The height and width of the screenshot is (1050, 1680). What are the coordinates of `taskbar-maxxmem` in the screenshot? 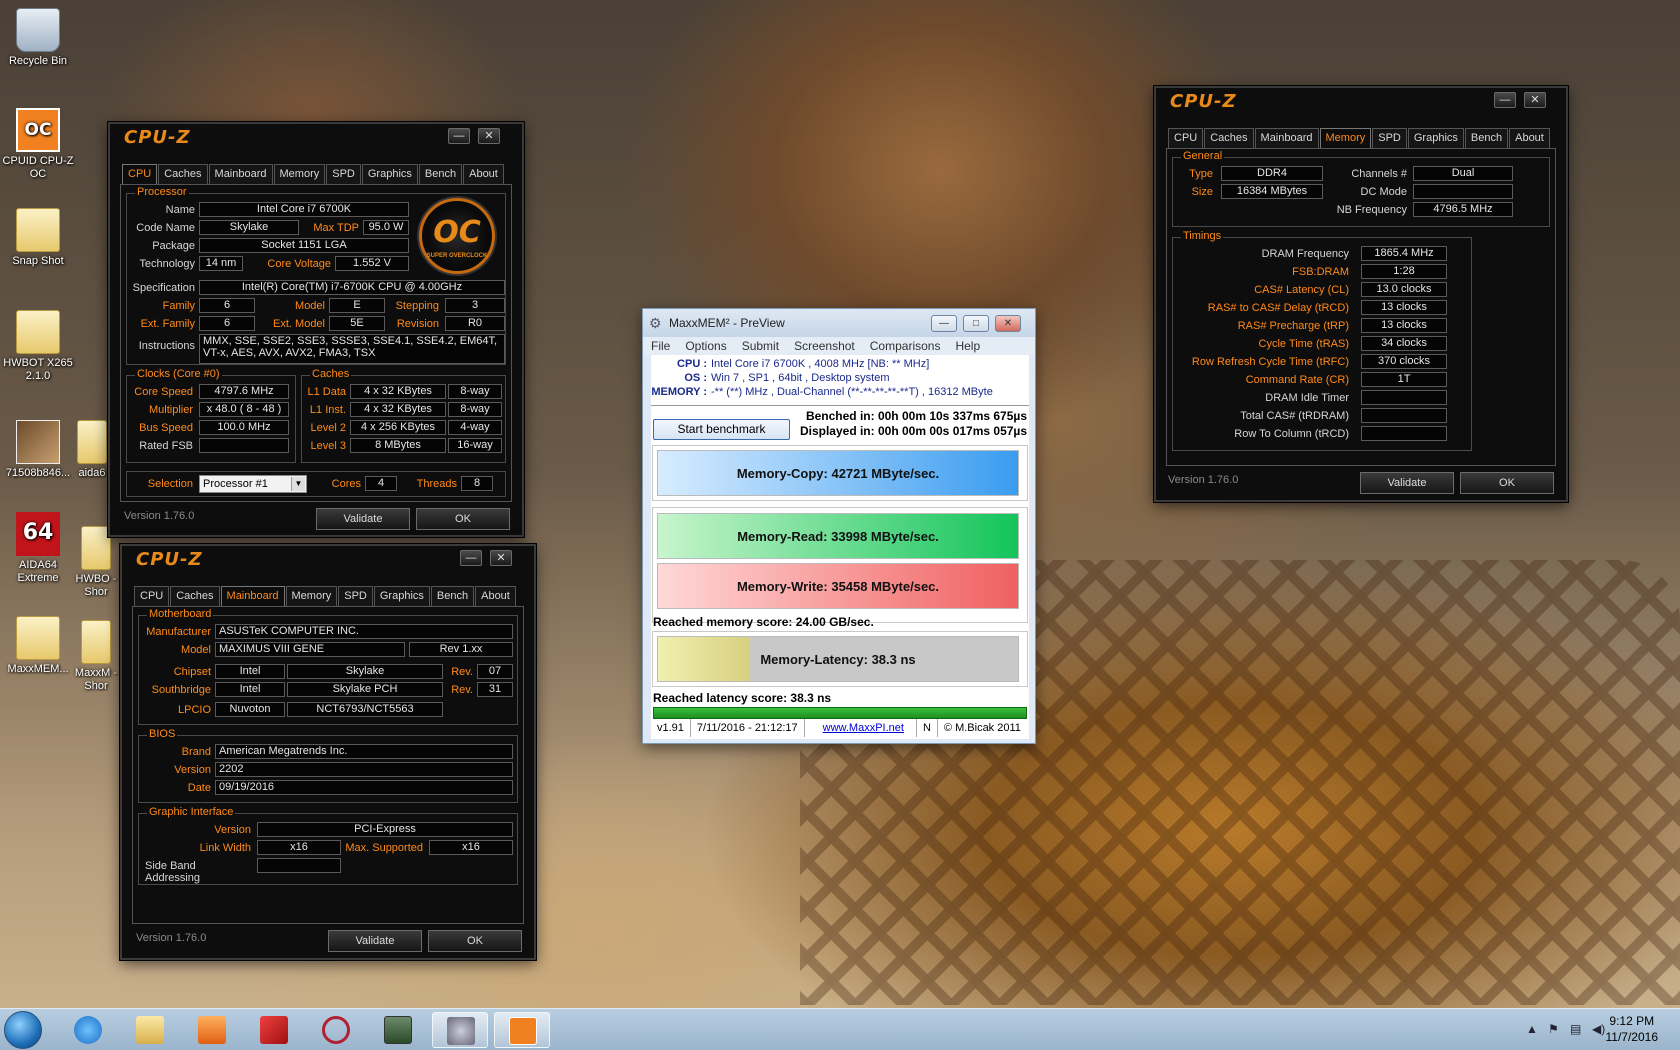 It's located at (460, 1030).